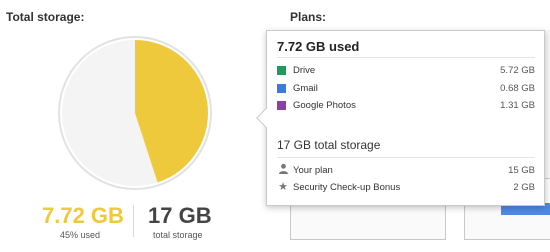 This screenshot has width=550, height=252. What do you see at coordinates (133, 221) in the screenshot?
I see `summary-divider` at bounding box center [133, 221].